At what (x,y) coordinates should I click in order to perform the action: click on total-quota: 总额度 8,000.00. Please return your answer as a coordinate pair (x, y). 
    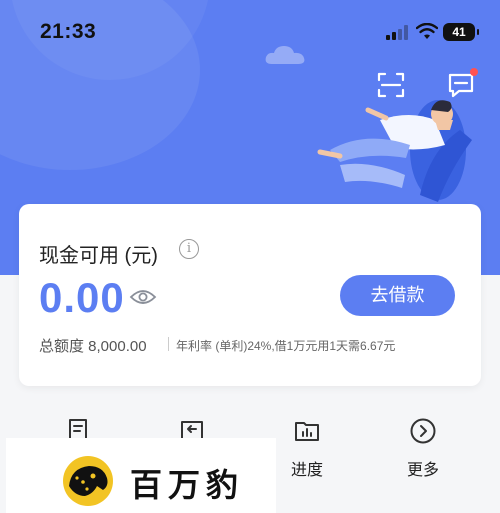
    Looking at the image, I should click on (93, 346).